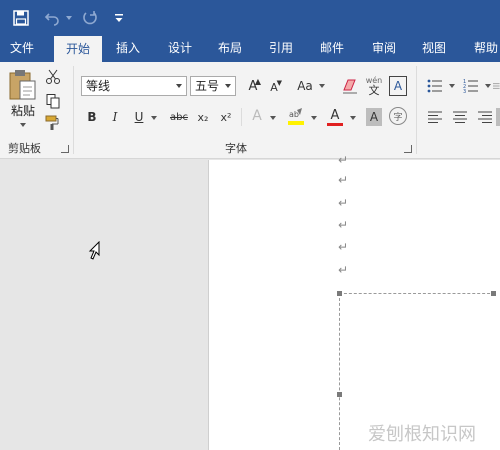 This screenshot has height=450, width=500. I want to click on bold-button: B, so click(92, 117).